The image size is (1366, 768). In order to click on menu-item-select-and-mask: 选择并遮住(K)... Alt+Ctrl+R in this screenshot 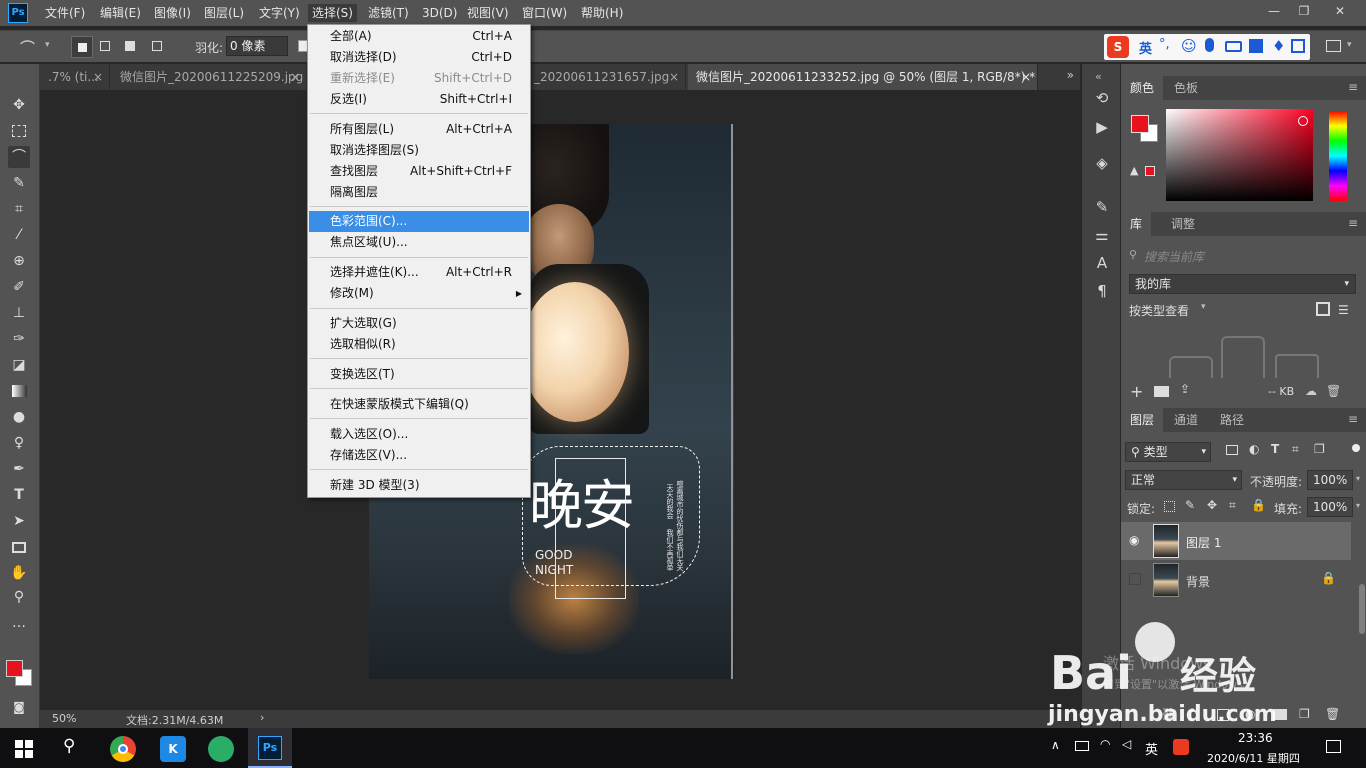, I will do `click(419, 272)`.